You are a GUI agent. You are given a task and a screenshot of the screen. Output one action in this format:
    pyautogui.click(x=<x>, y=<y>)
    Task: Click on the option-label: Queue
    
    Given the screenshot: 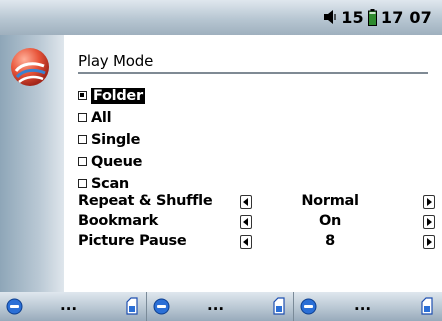 What is the action you would take?
    pyautogui.click(x=117, y=162)
    